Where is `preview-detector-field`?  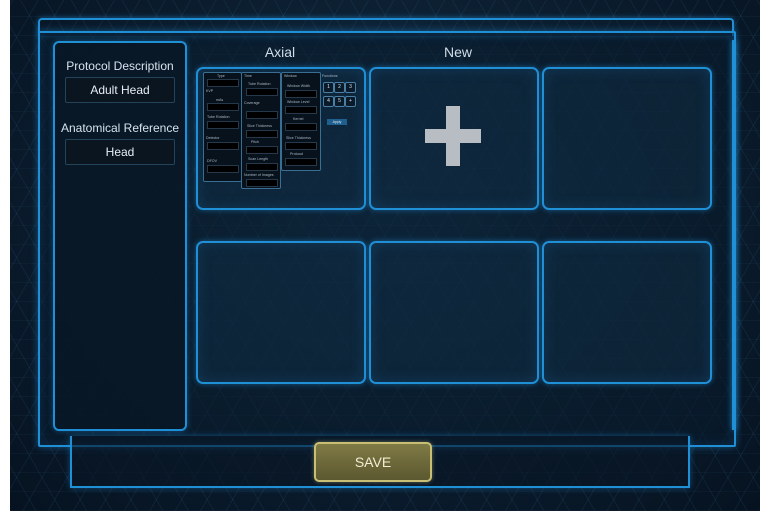 preview-detector-field is located at coordinates (223, 146).